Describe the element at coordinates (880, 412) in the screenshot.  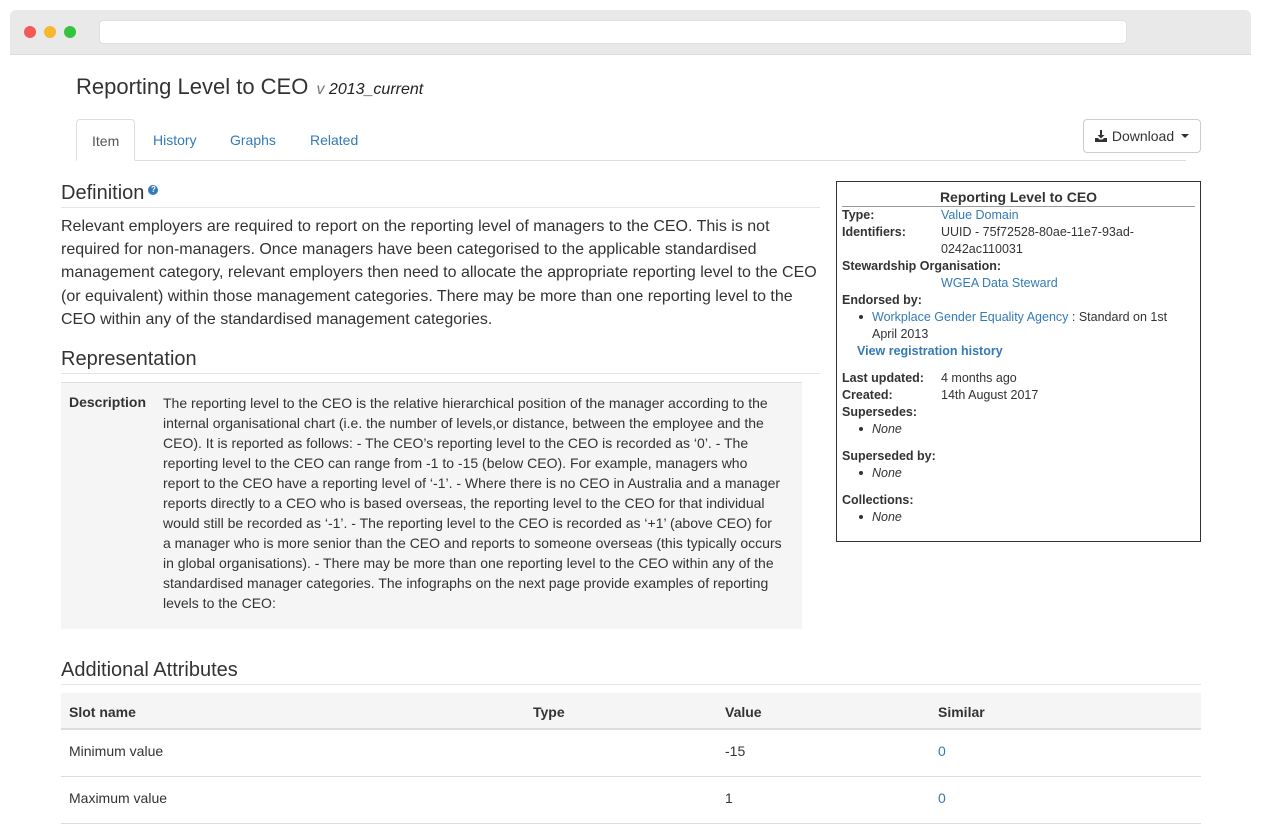
I see `supersedes-label: Supersedes:` at that location.